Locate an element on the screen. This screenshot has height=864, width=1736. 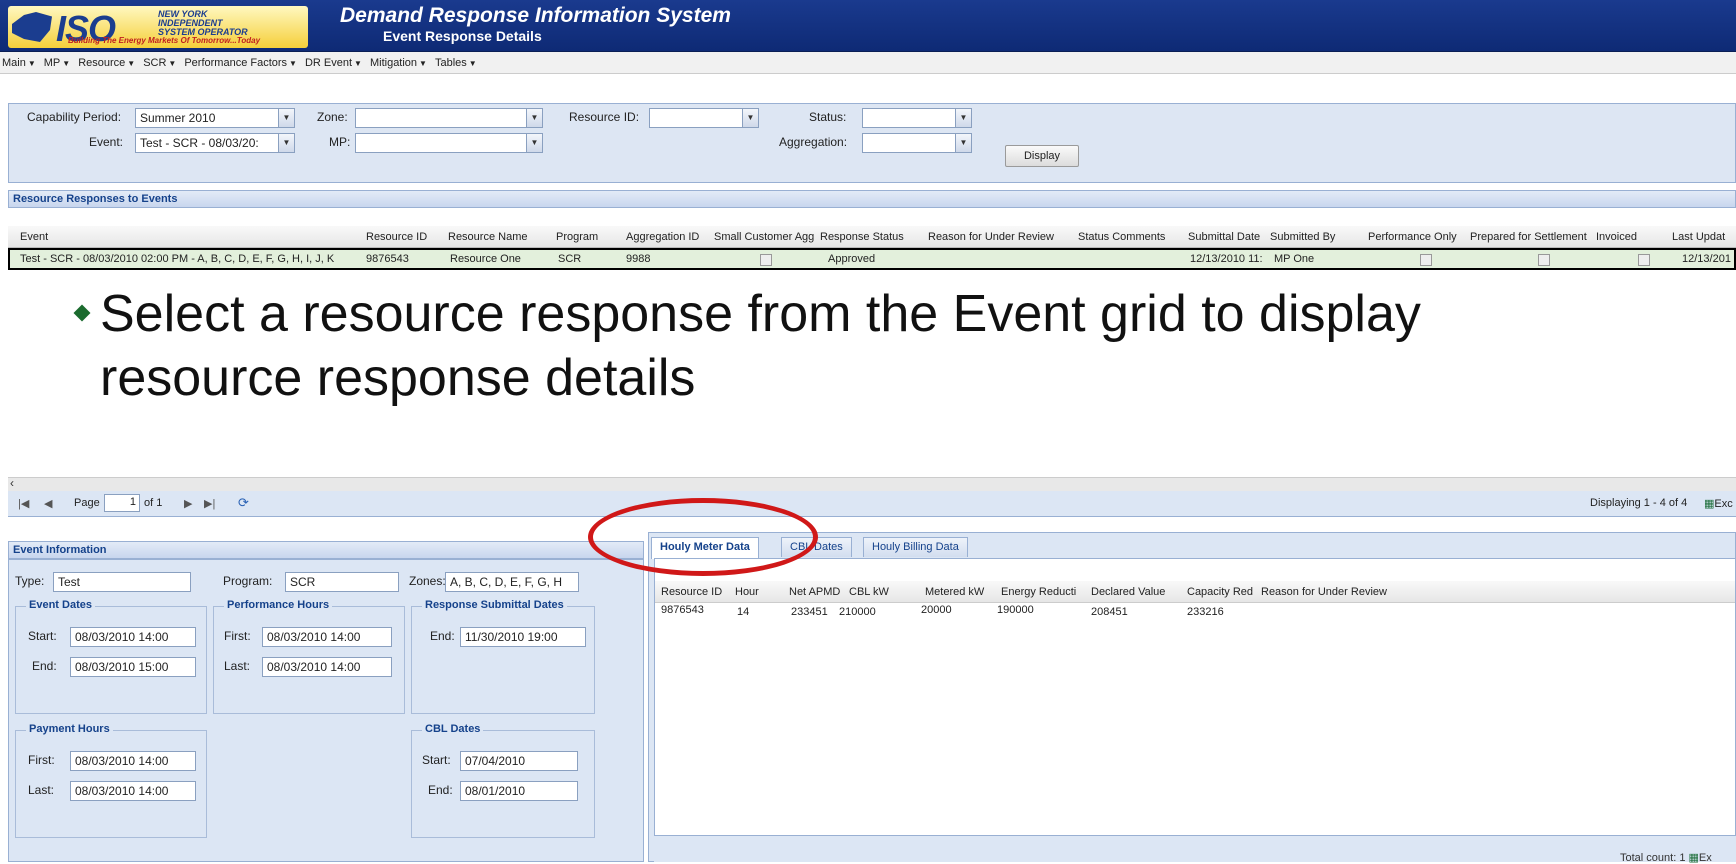
column-header: Aggregation ID is located at coordinates (662, 237).